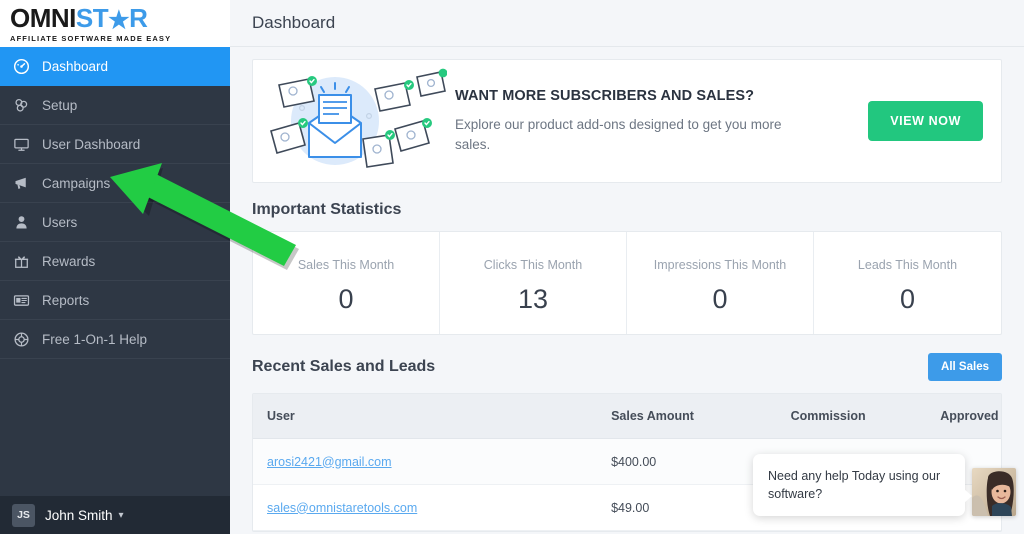 The width and height of the screenshot is (1024, 534). What do you see at coordinates (121, 515) in the screenshot?
I see `chevron-down-icon: ▾` at bounding box center [121, 515].